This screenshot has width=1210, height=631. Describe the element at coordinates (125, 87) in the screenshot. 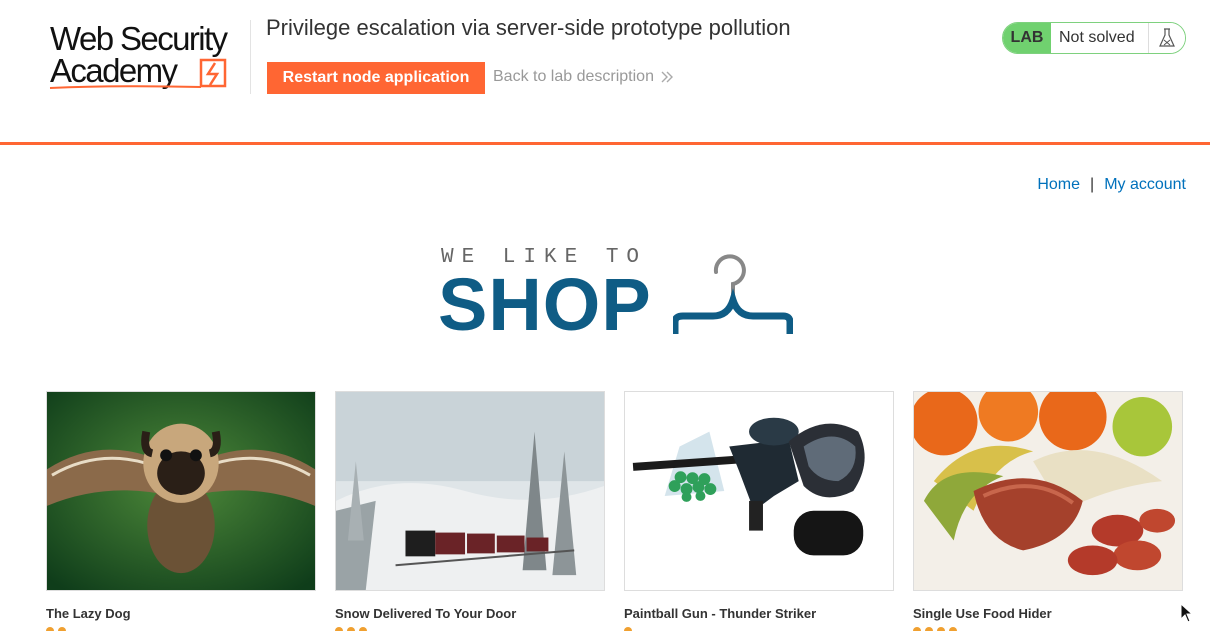

I see `logo-underline` at that location.